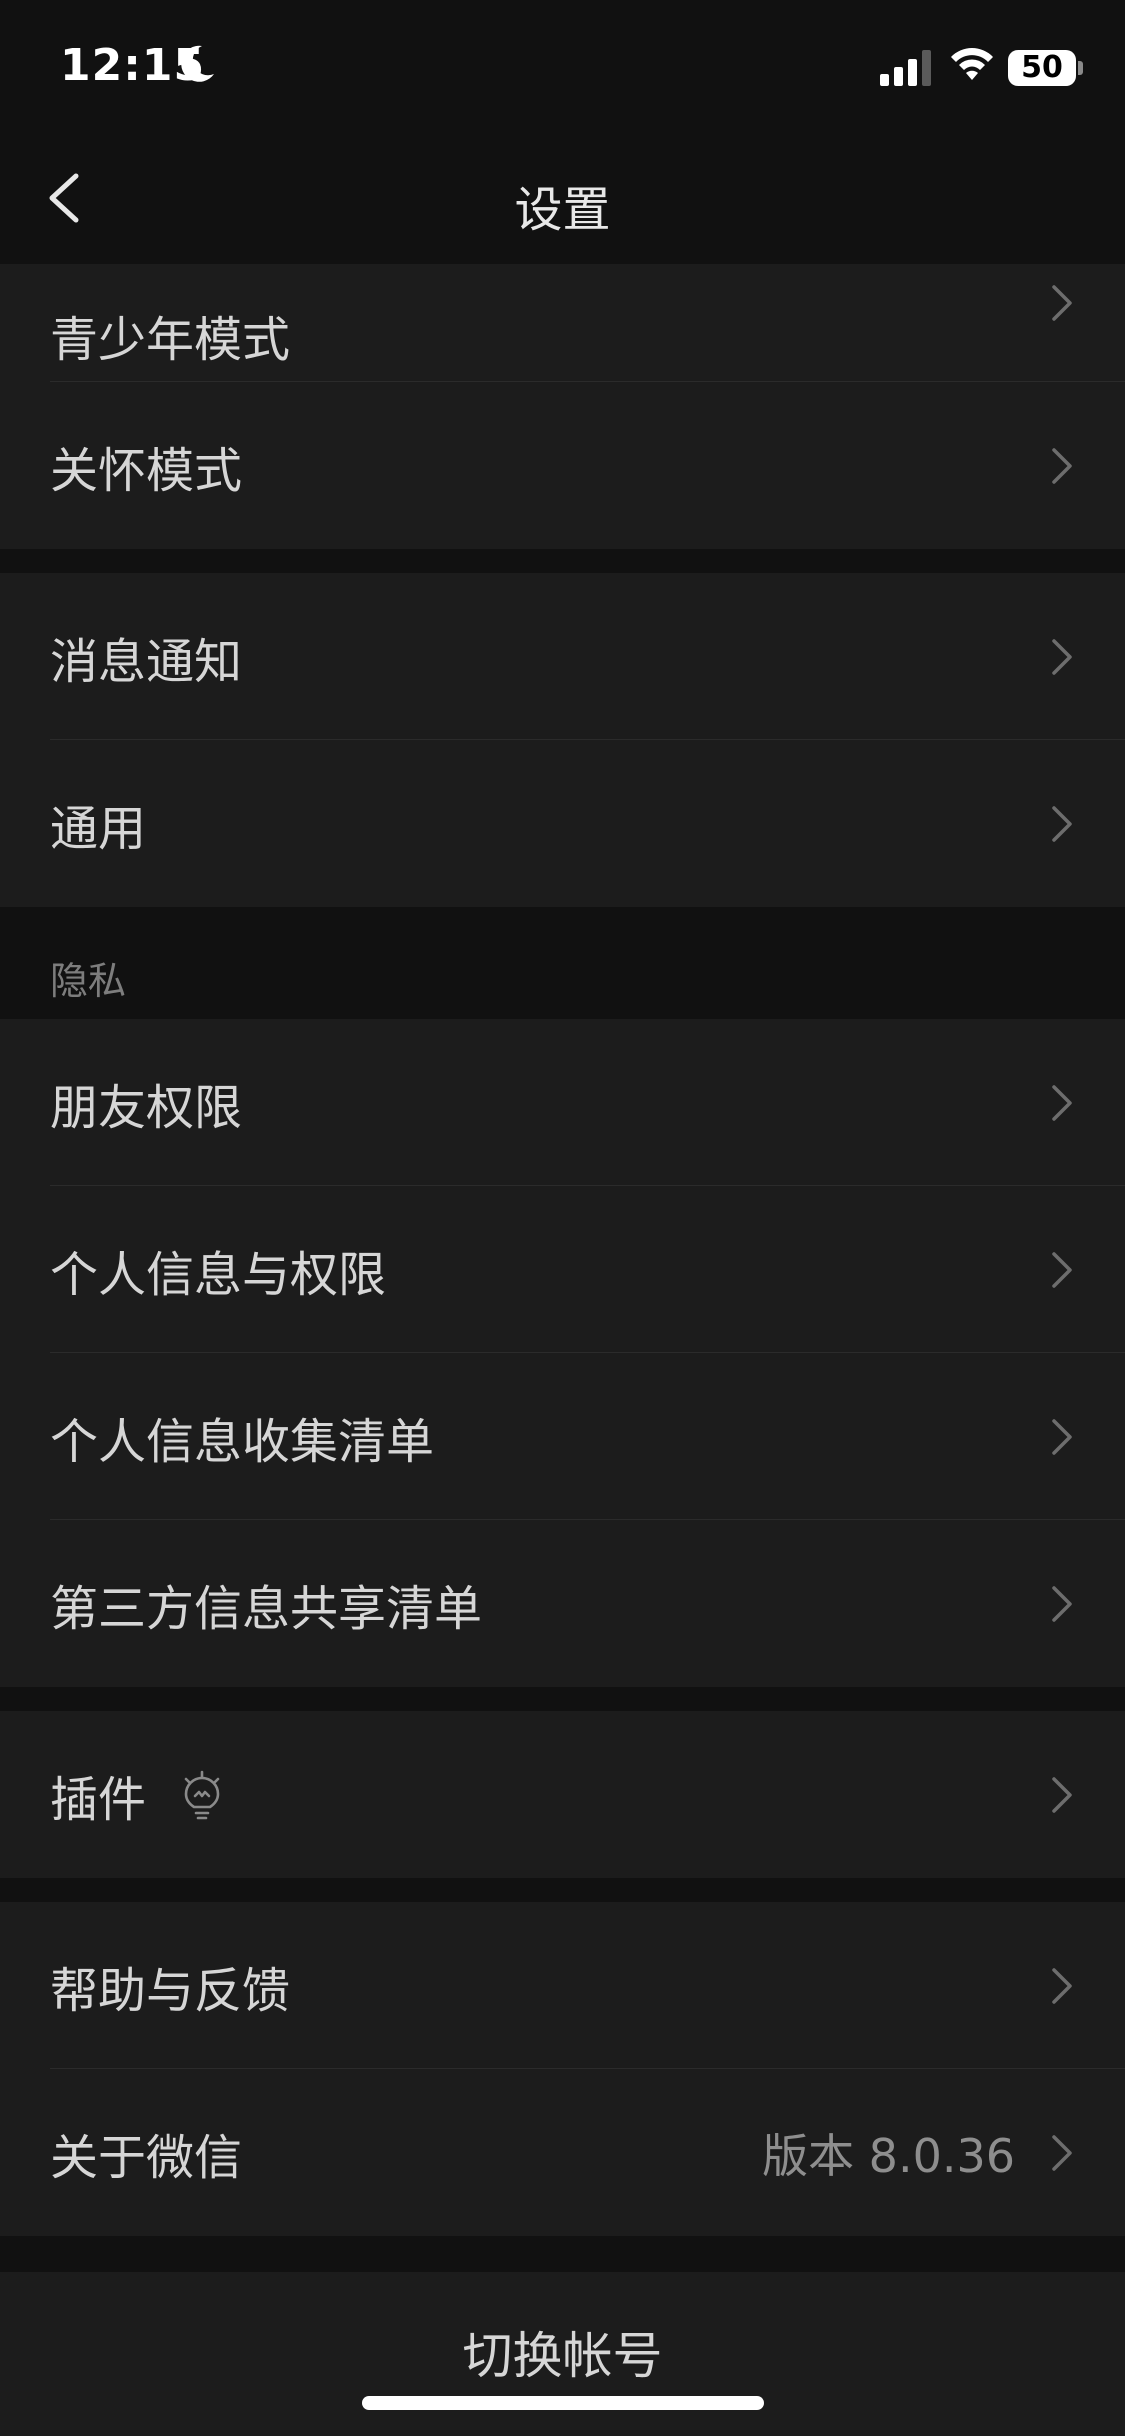 This screenshot has width=1125, height=2436. Describe the element at coordinates (1042, 68) in the screenshot. I see `battery-indicator: 50` at that location.